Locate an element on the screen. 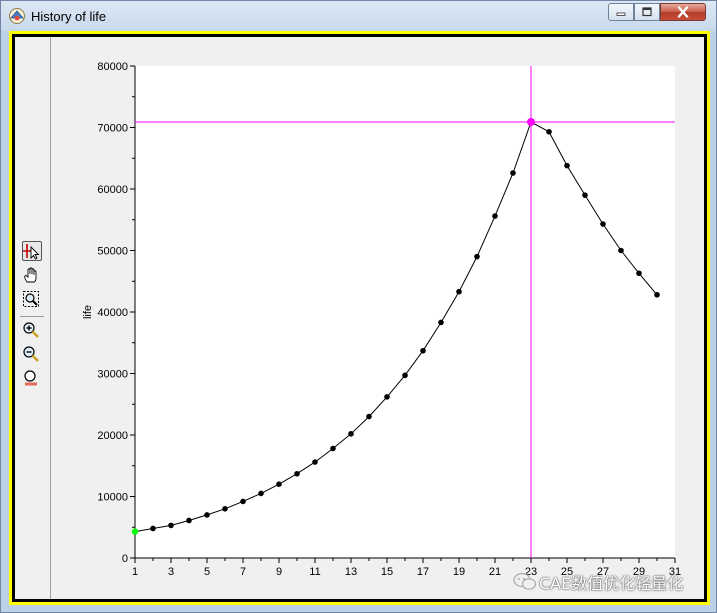 This screenshot has height=613, width=717. minimize-button is located at coordinates (621, 12).